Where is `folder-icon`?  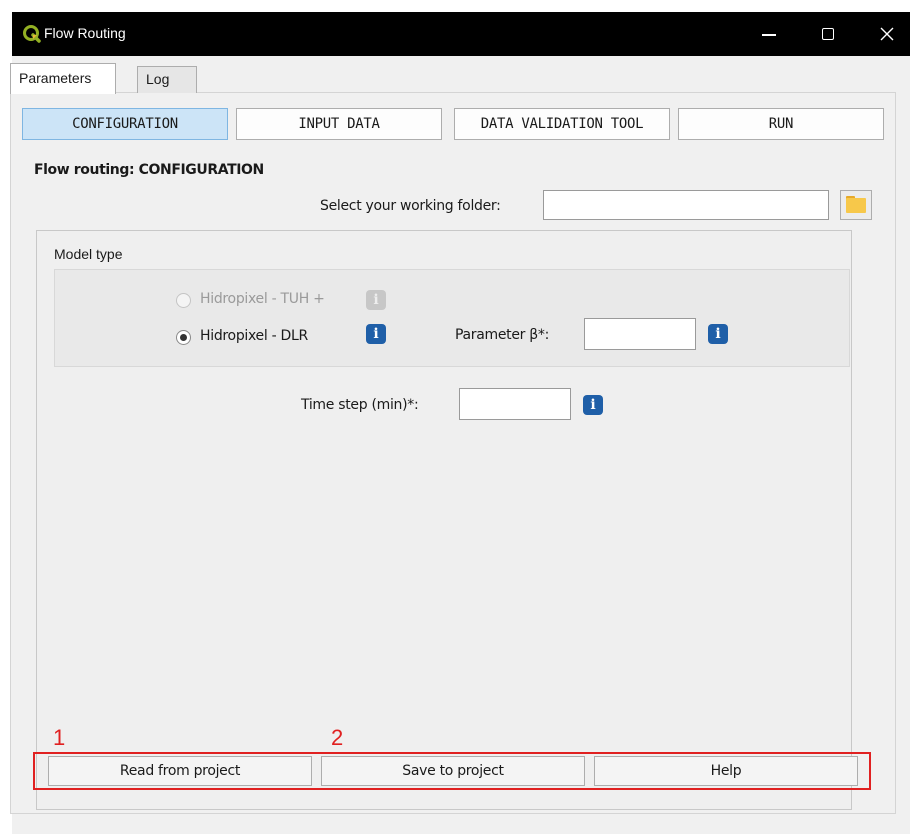 folder-icon is located at coordinates (856, 205).